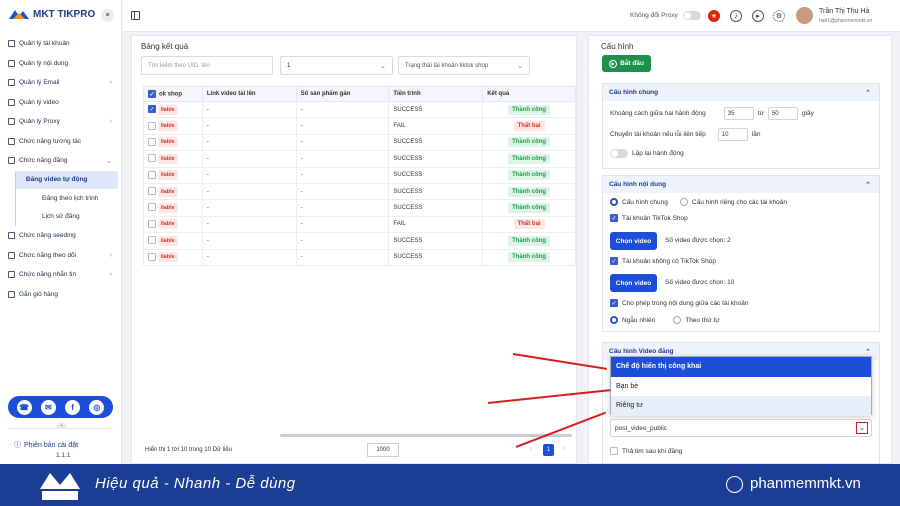  I want to click on page-1-button: 1, so click(548, 450).